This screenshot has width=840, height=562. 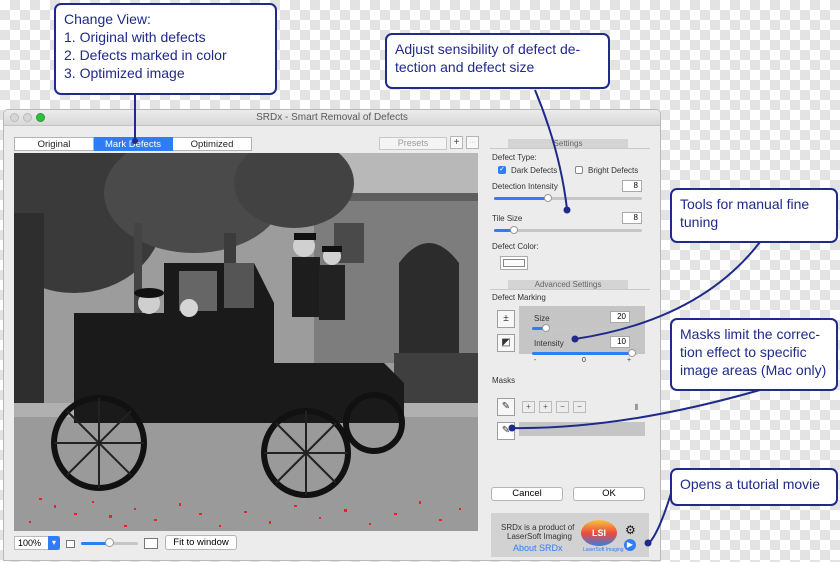 What do you see at coordinates (568, 198) in the screenshot?
I see `detection-intensity-slider` at bounding box center [568, 198].